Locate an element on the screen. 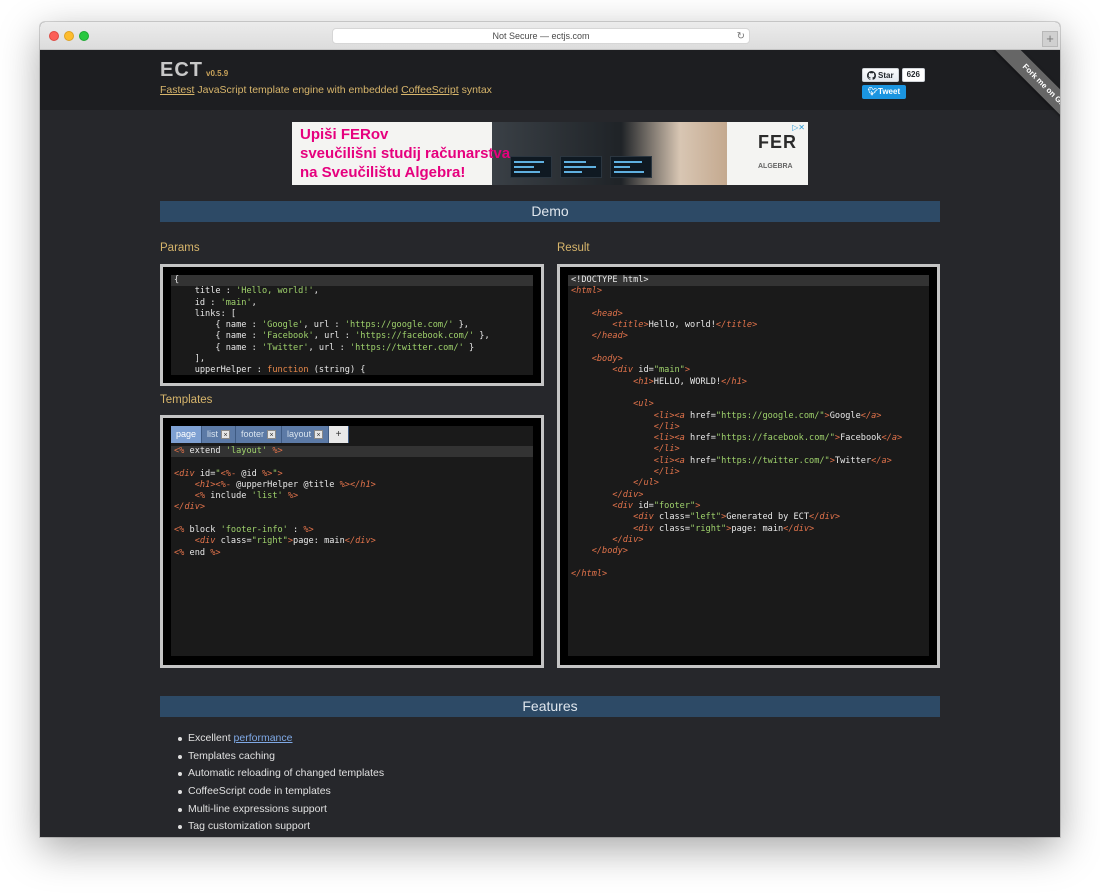  feature-item: CoffeeScript code in templates is located at coordinates (280, 792).